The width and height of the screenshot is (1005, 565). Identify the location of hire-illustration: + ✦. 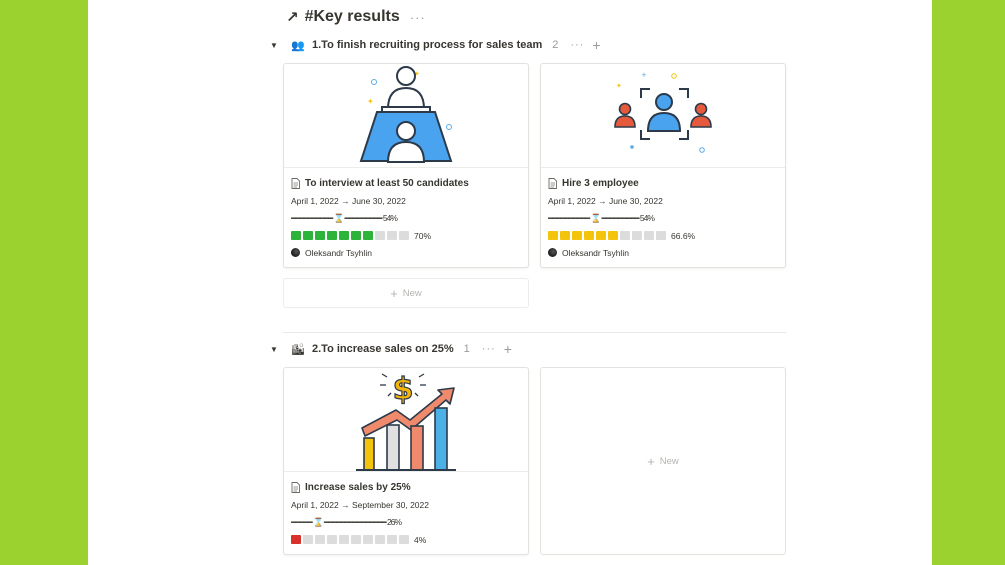
(663, 112).